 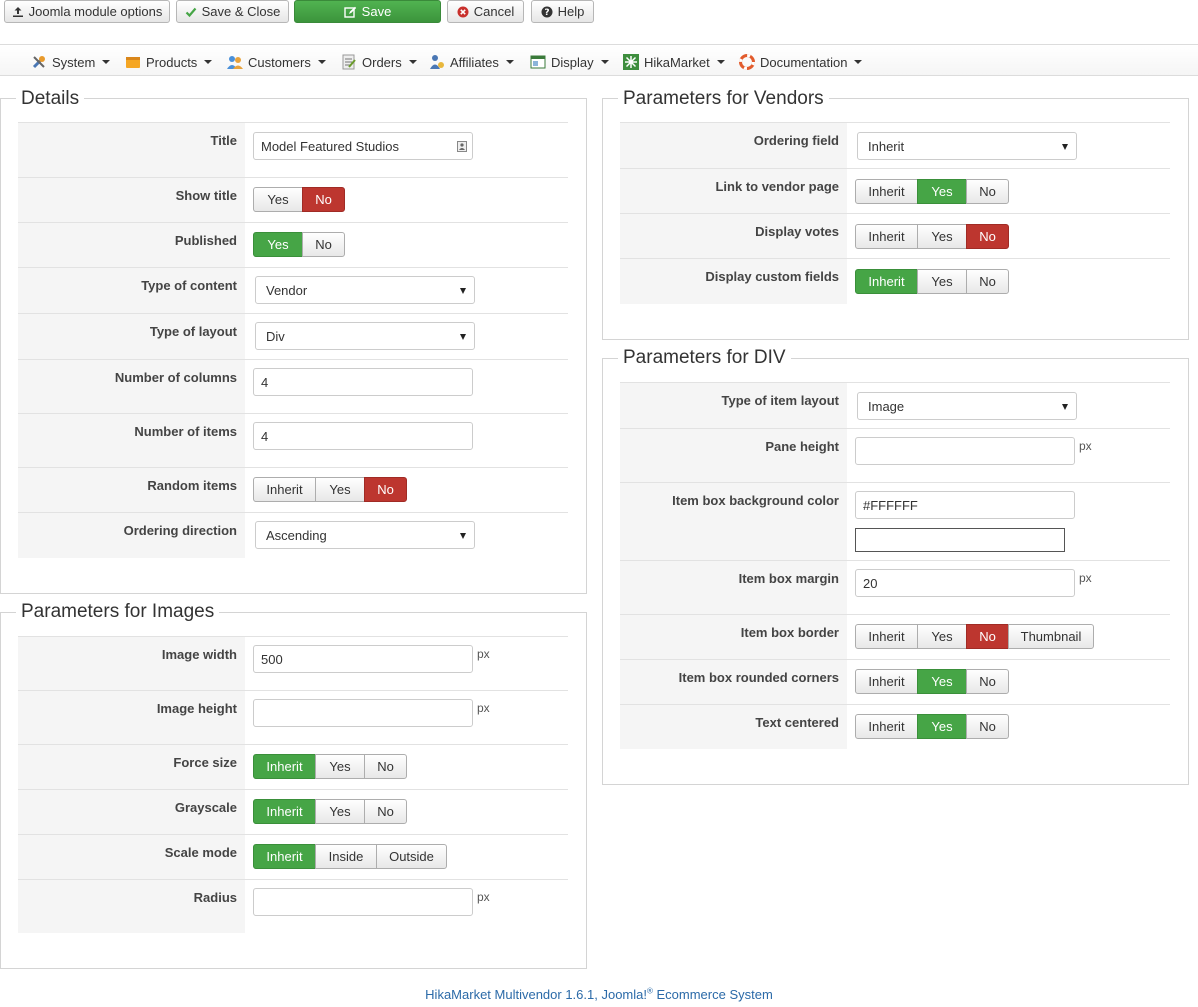 I want to click on votes-yes-button: Yes, so click(x=942, y=236).